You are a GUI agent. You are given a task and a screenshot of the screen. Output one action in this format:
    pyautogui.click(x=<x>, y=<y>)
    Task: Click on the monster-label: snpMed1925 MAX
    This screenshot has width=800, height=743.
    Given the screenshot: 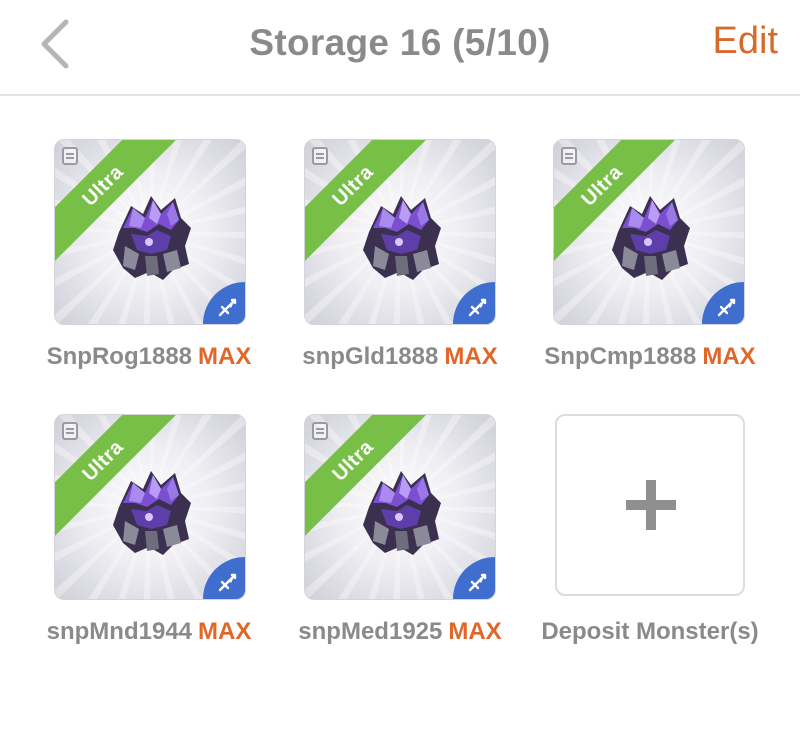 What is the action you would take?
    pyautogui.click(x=400, y=632)
    